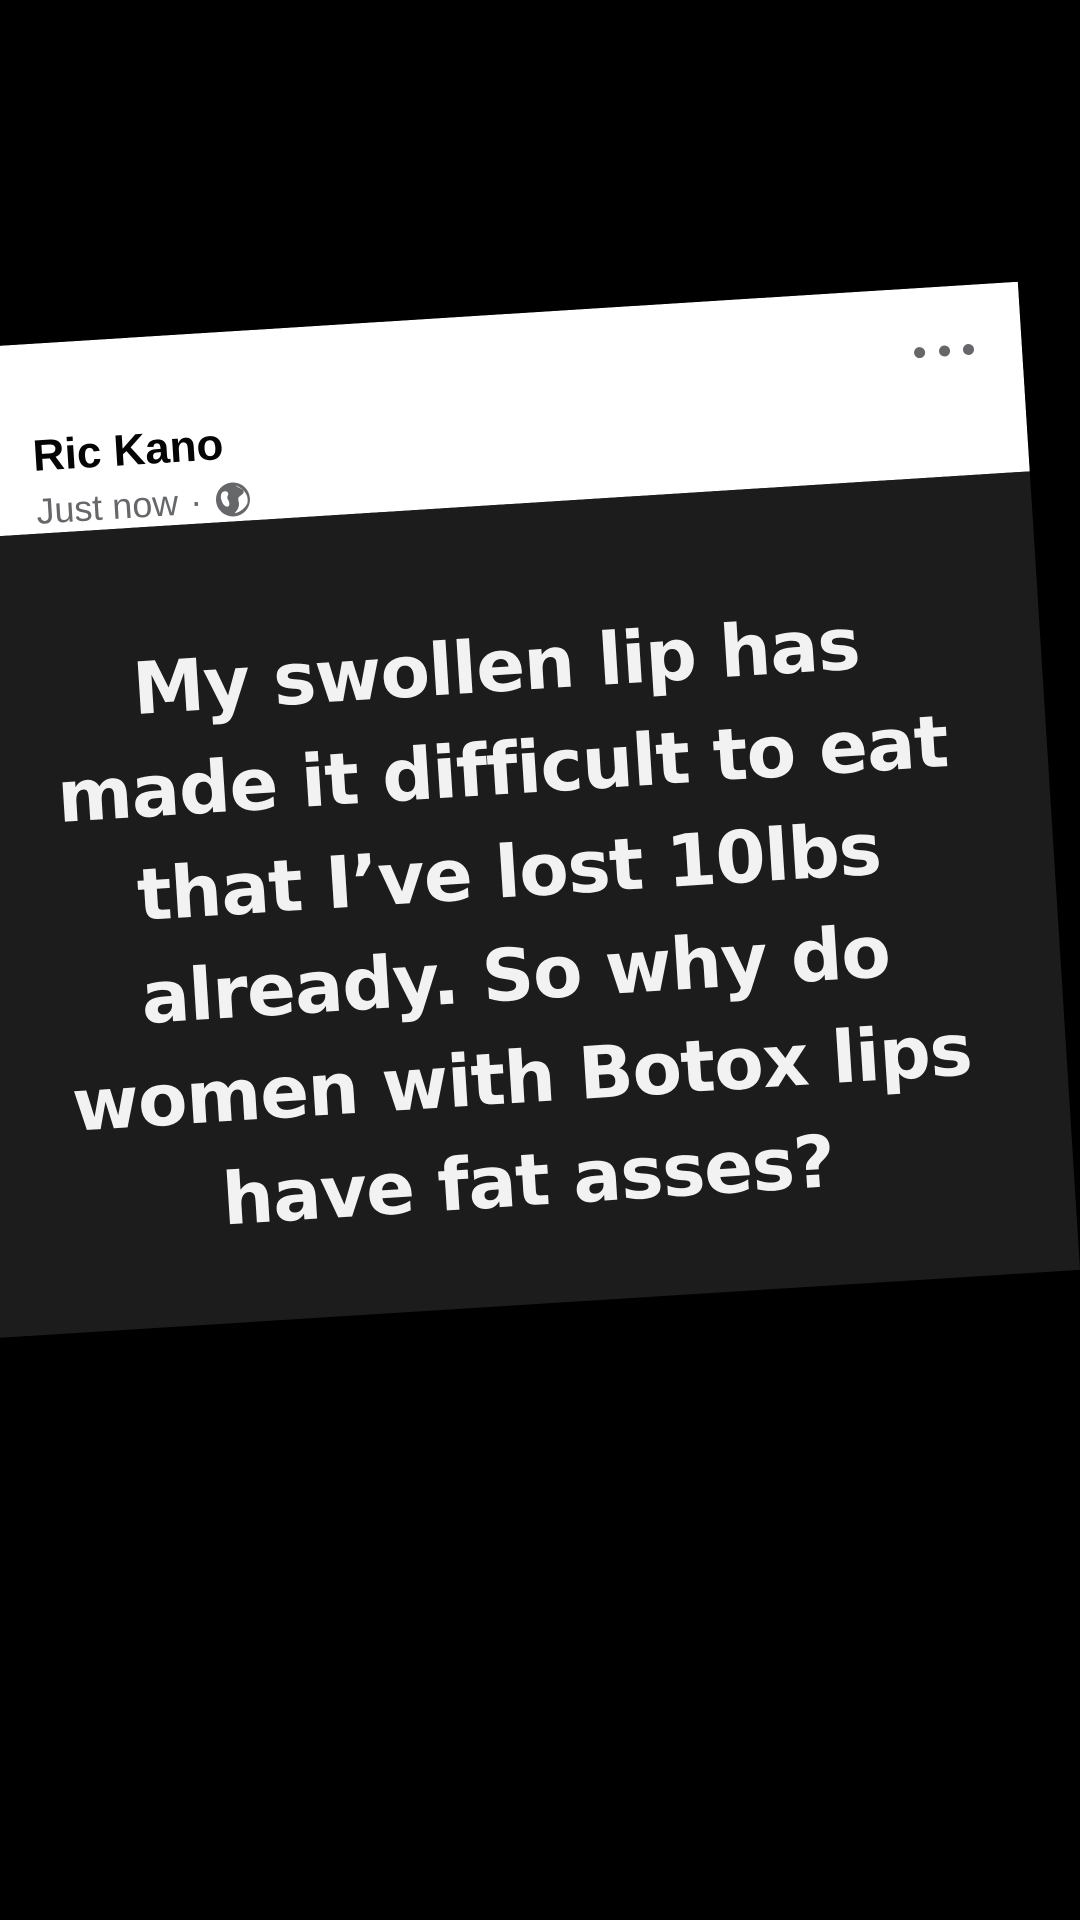 The width and height of the screenshot is (1080, 1920). Describe the element at coordinates (233, 499) in the screenshot. I see `globe-icon` at that location.